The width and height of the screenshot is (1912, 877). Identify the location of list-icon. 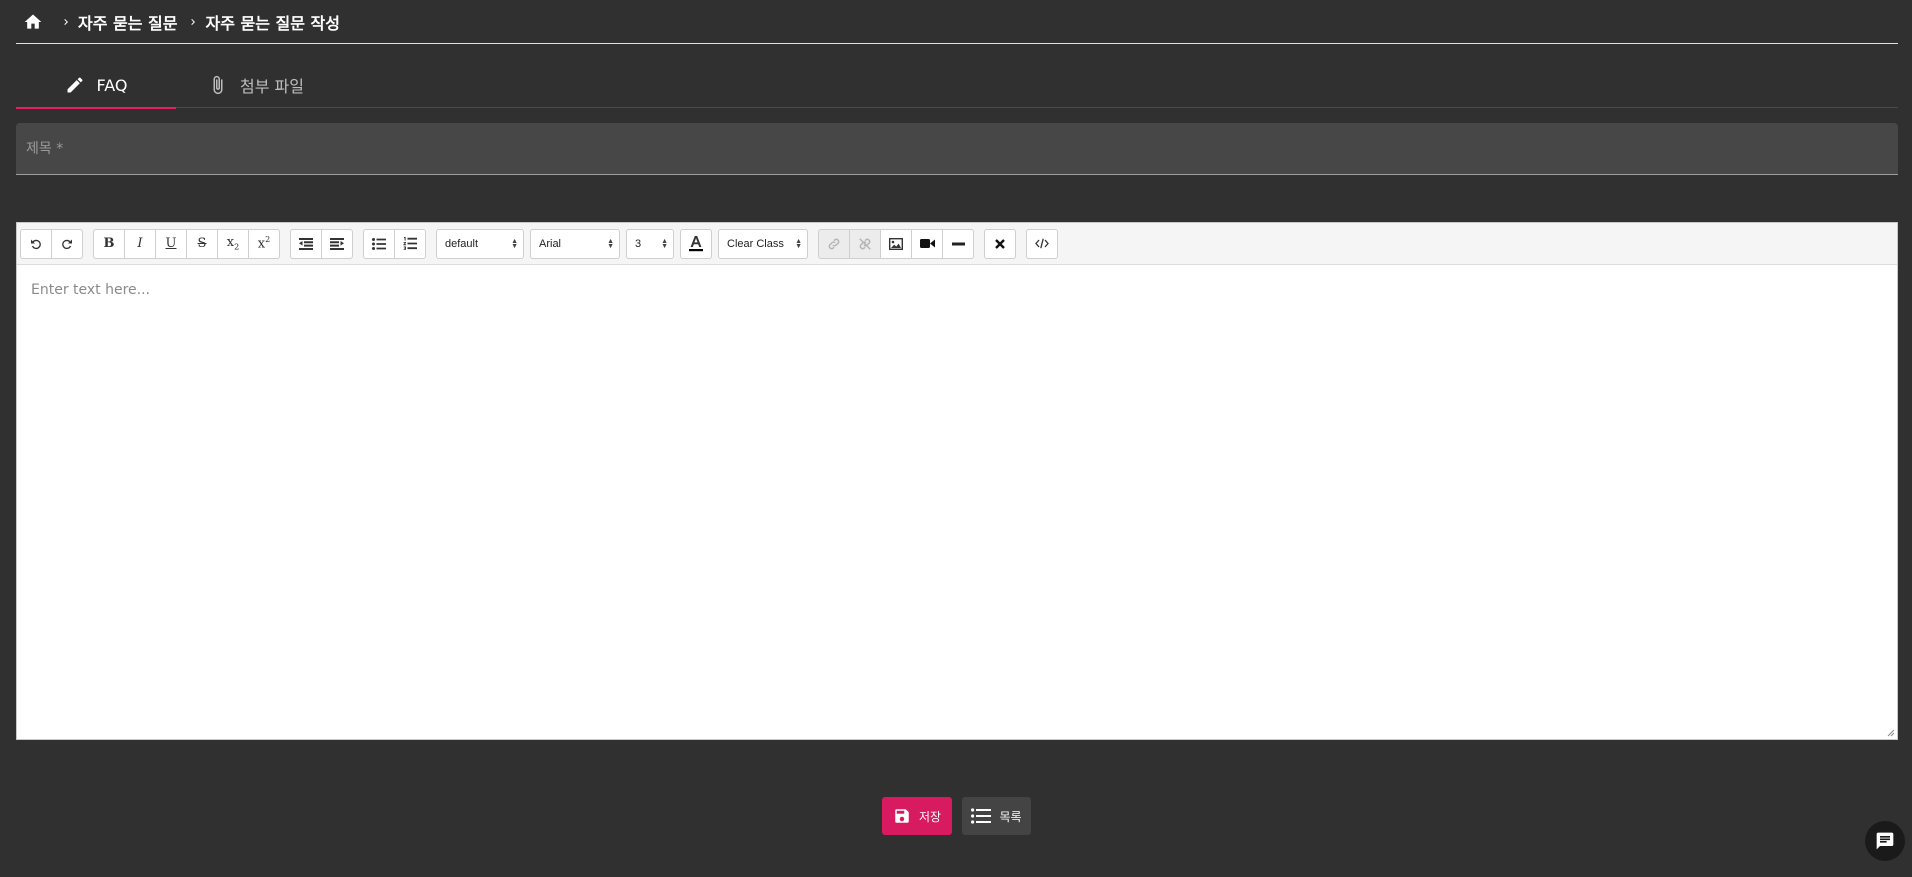
(981, 816).